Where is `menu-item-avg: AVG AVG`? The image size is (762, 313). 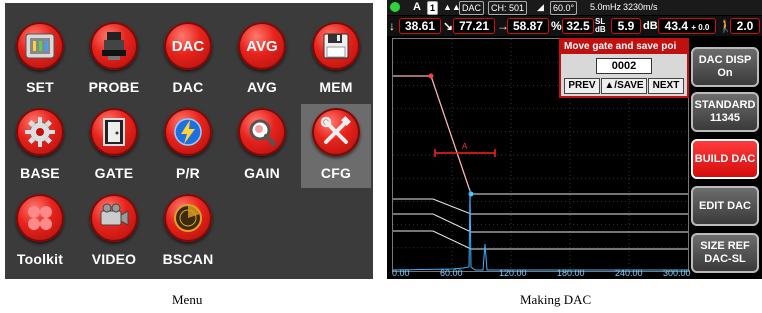 menu-item-avg: AVG AVG is located at coordinates (262, 60).